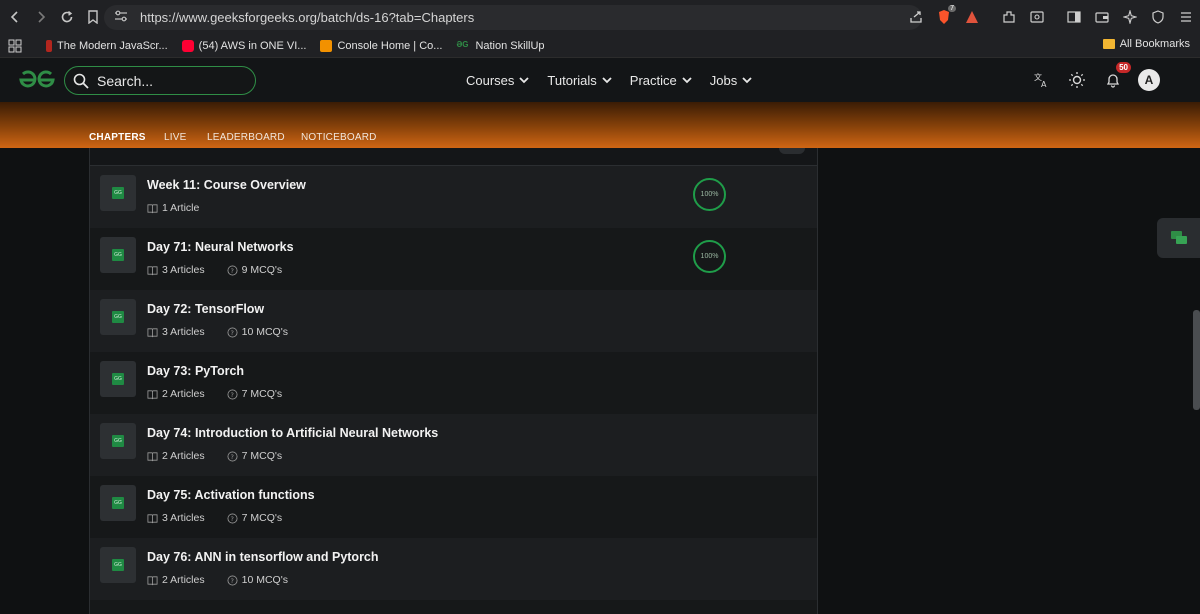 The height and width of the screenshot is (614, 1200). What do you see at coordinates (15, 17) in the screenshot?
I see `back-icon` at bounding box center [15, 17].